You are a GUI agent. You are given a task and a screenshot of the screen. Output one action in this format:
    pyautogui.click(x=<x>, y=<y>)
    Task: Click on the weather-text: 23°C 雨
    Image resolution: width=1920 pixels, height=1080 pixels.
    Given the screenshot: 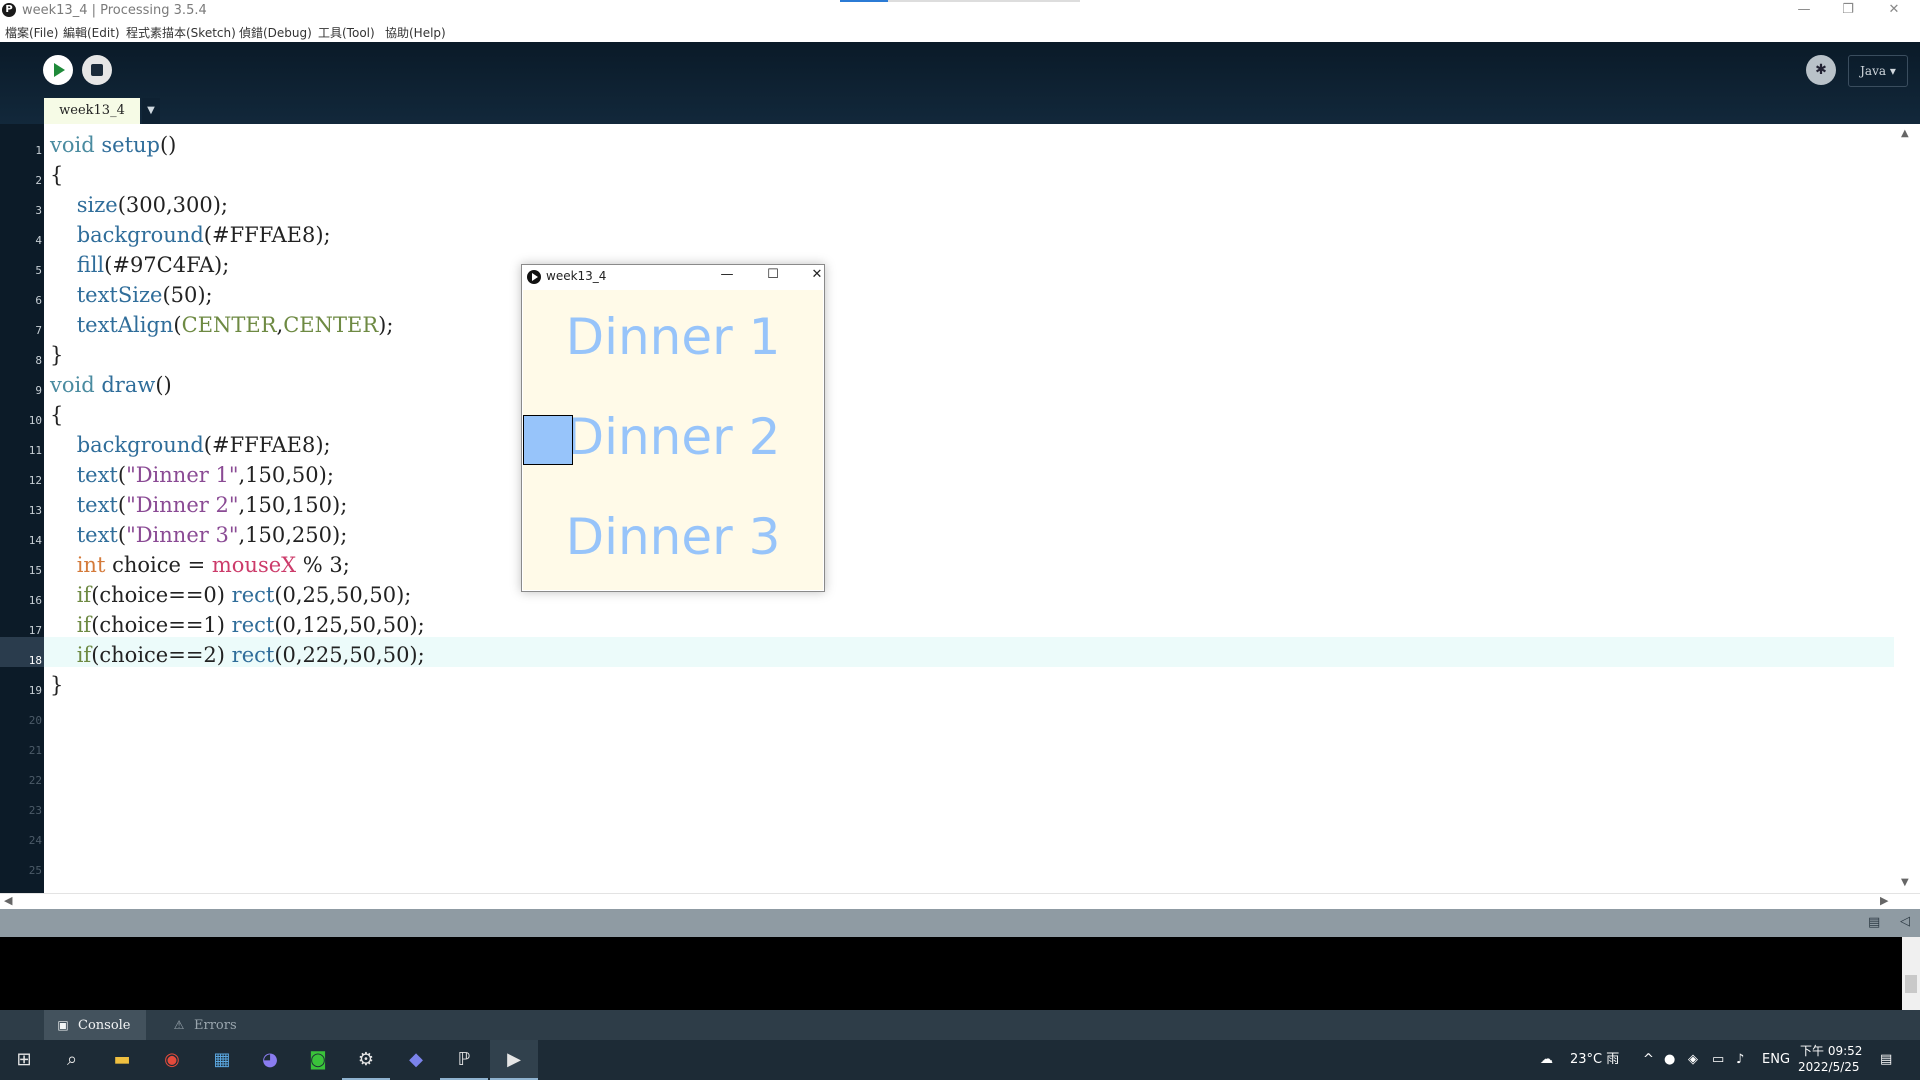 What is the action you would take?
    pyautogui.click(x=1594, y=1060)
    